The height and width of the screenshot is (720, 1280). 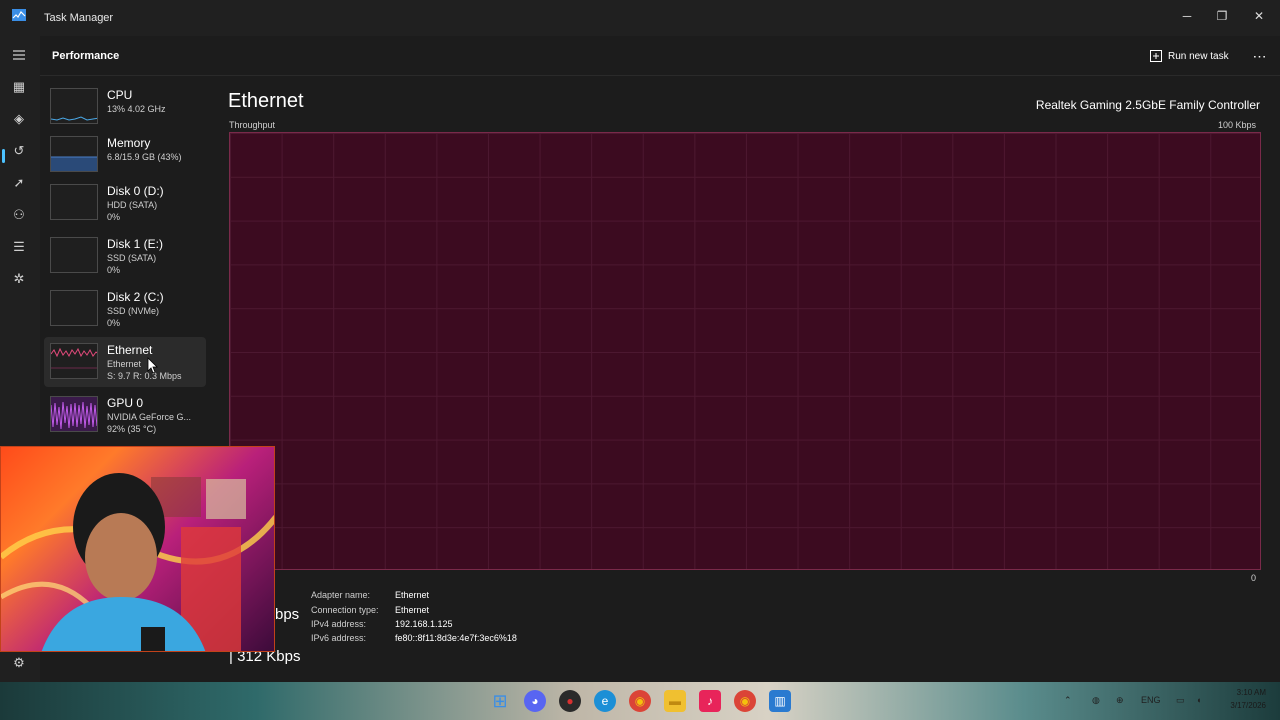 I want to click on detail-title: Ethernet, so click(x=266, y=101).